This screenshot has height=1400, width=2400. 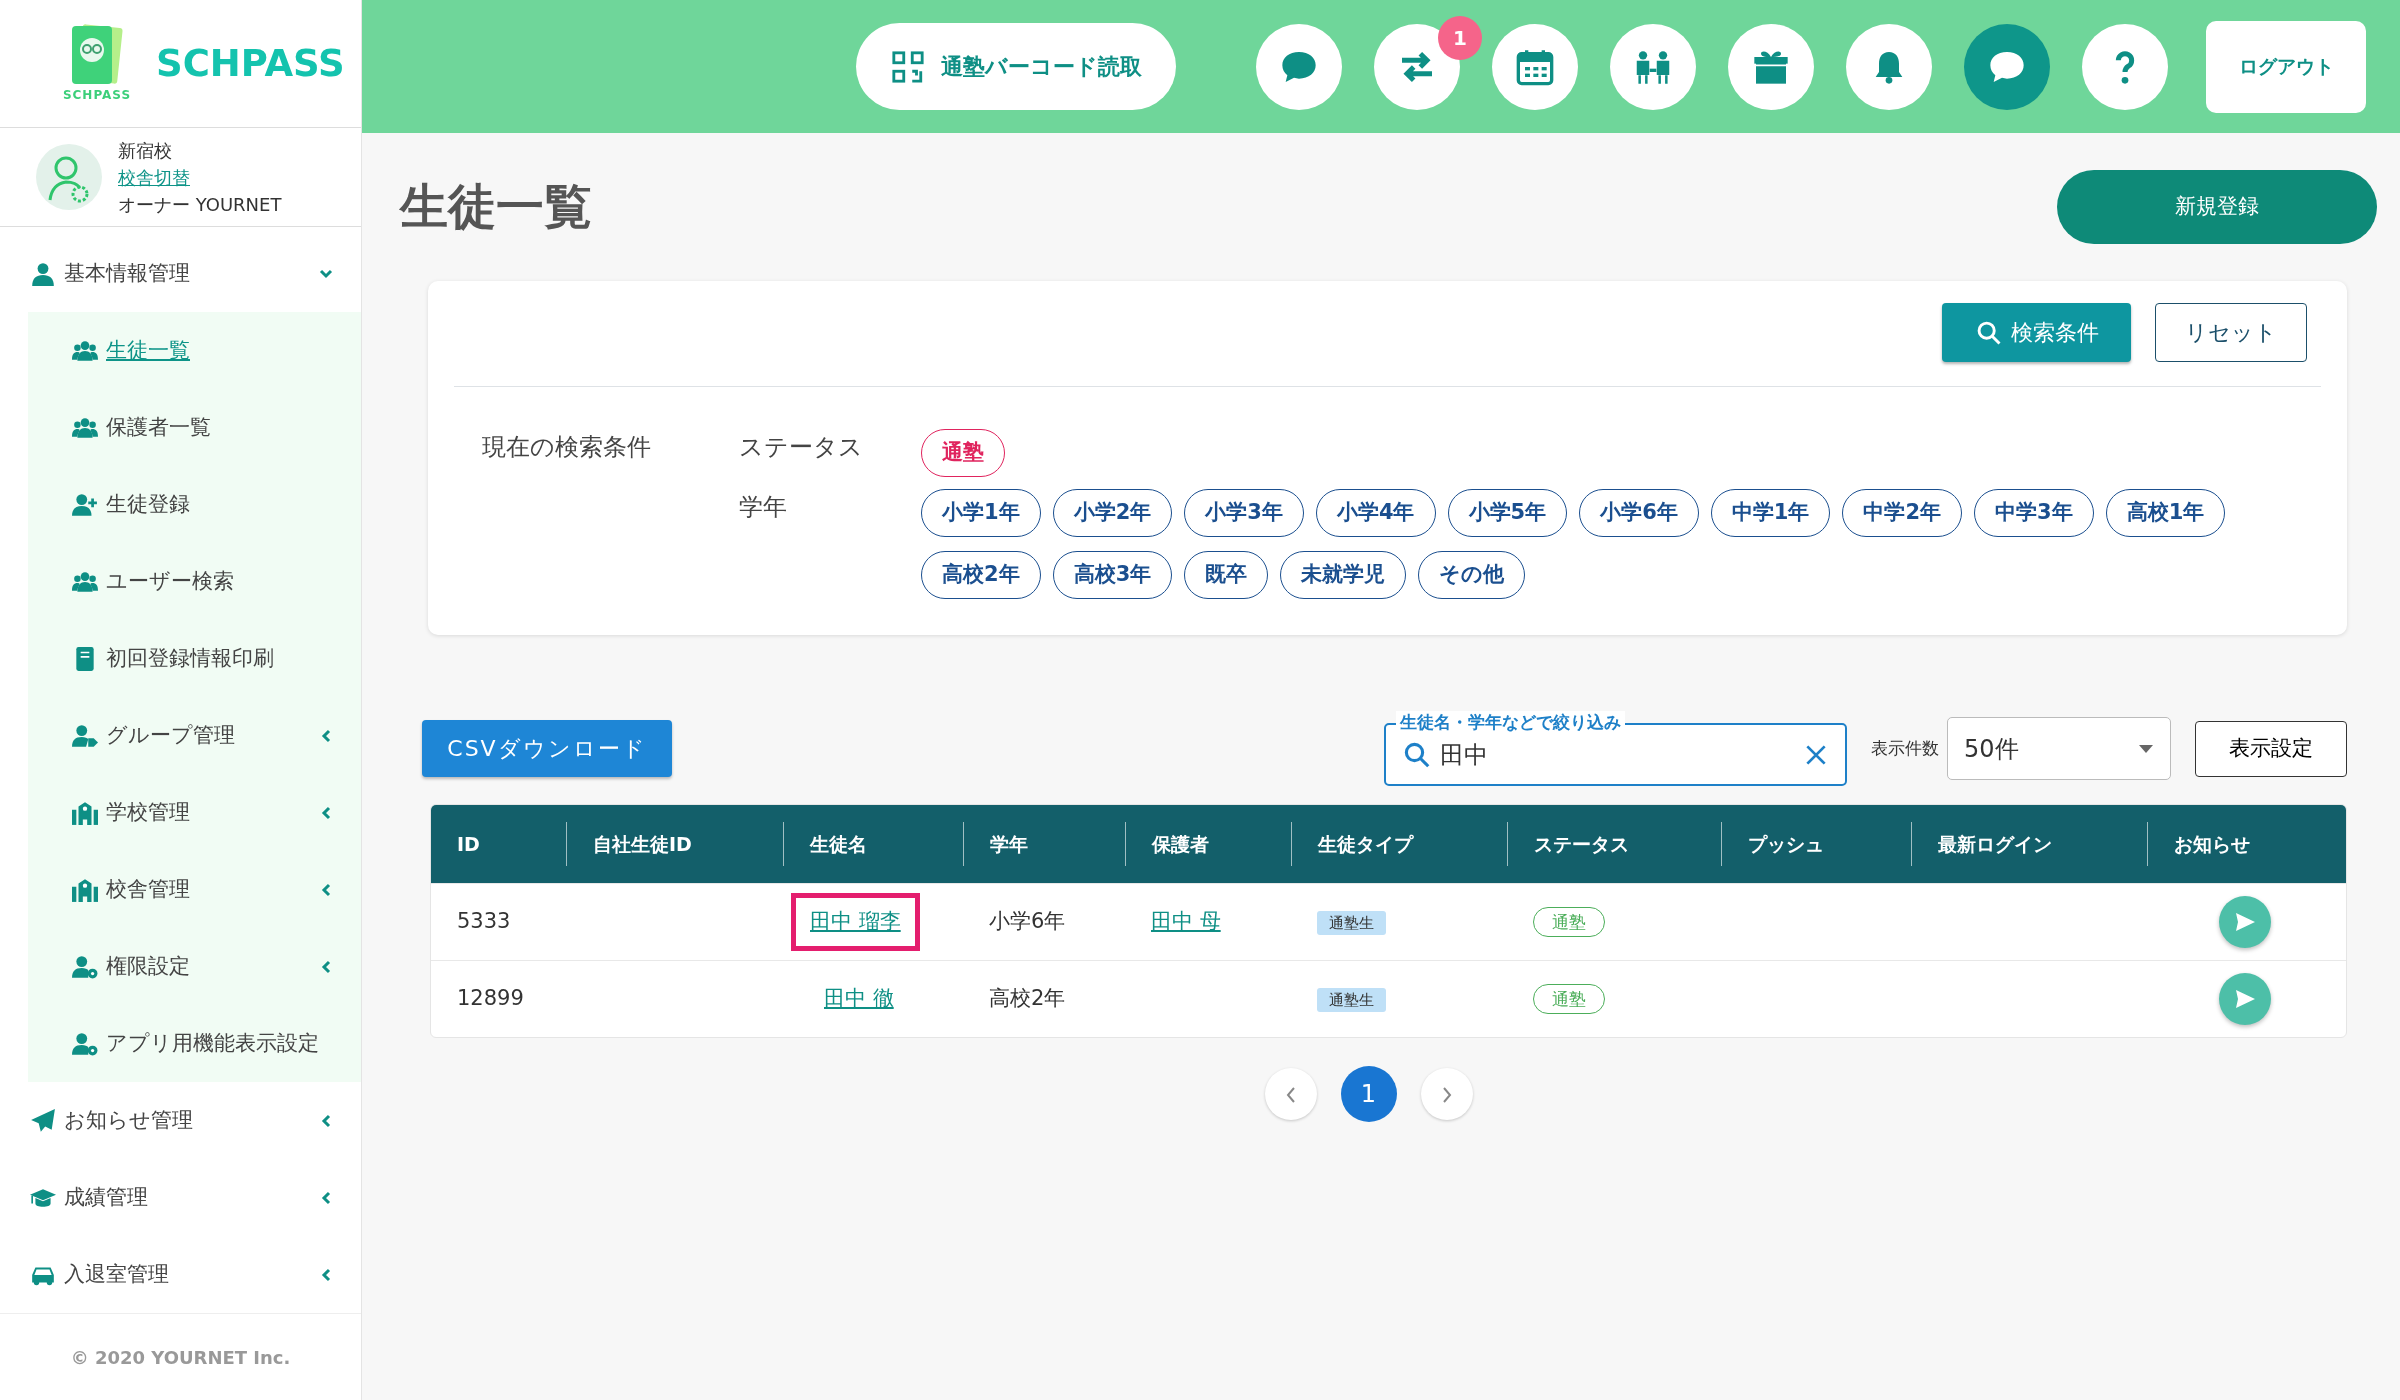 What do you see at coordinates (180, 1275) in the screenshot?
I see `menu-item: 入退室管理` at bounding box center [180, 1275].